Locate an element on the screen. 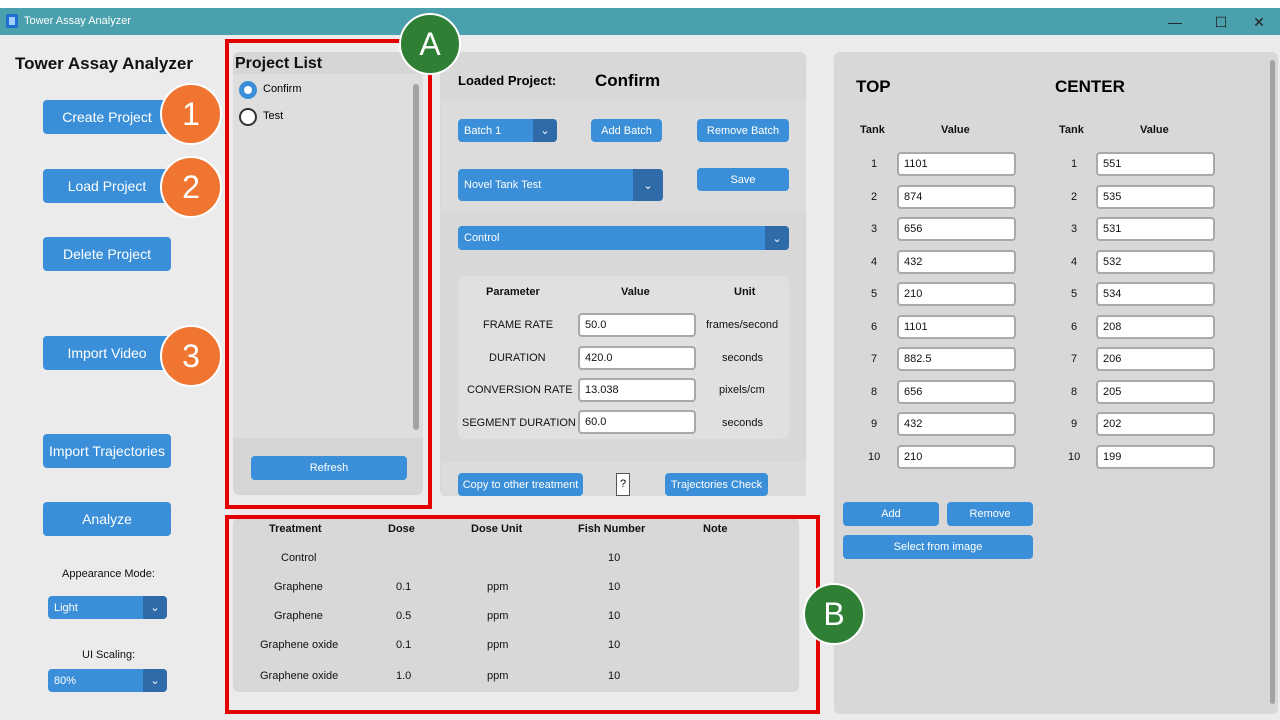  center-tank-header: Tank is located at coordinates (1071, 130).